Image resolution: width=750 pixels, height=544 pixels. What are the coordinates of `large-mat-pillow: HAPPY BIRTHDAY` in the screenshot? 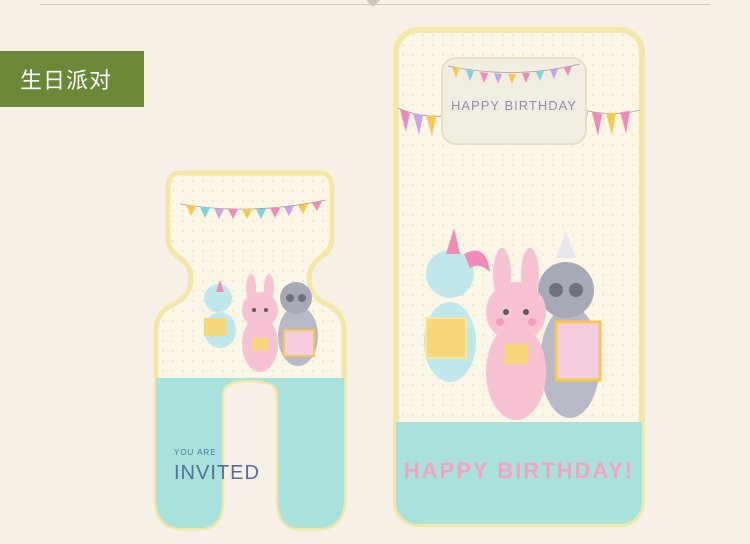 It's located at (514, 101).